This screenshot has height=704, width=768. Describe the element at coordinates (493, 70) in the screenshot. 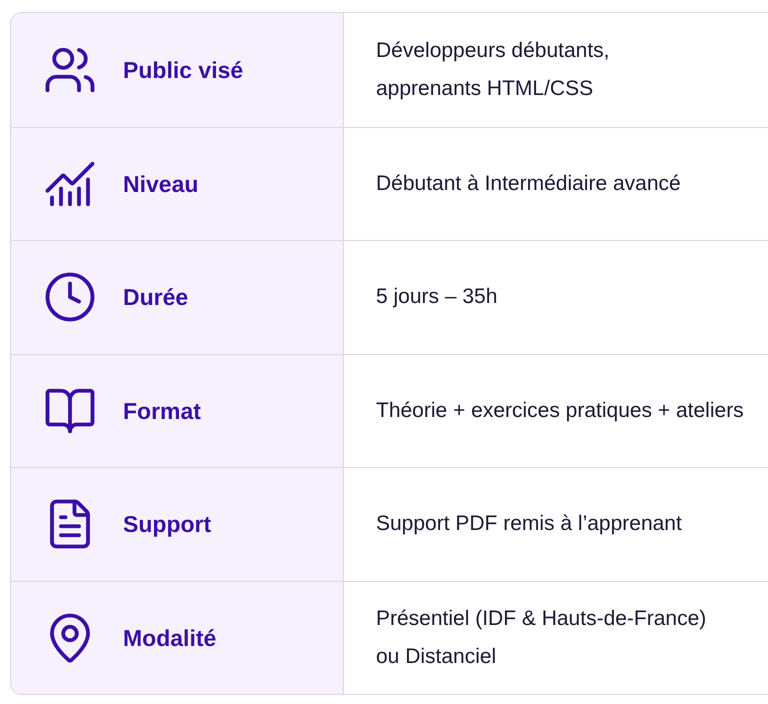

I see `row-value: Développeurs débutants, apprenants HTML/CSS` at that location.